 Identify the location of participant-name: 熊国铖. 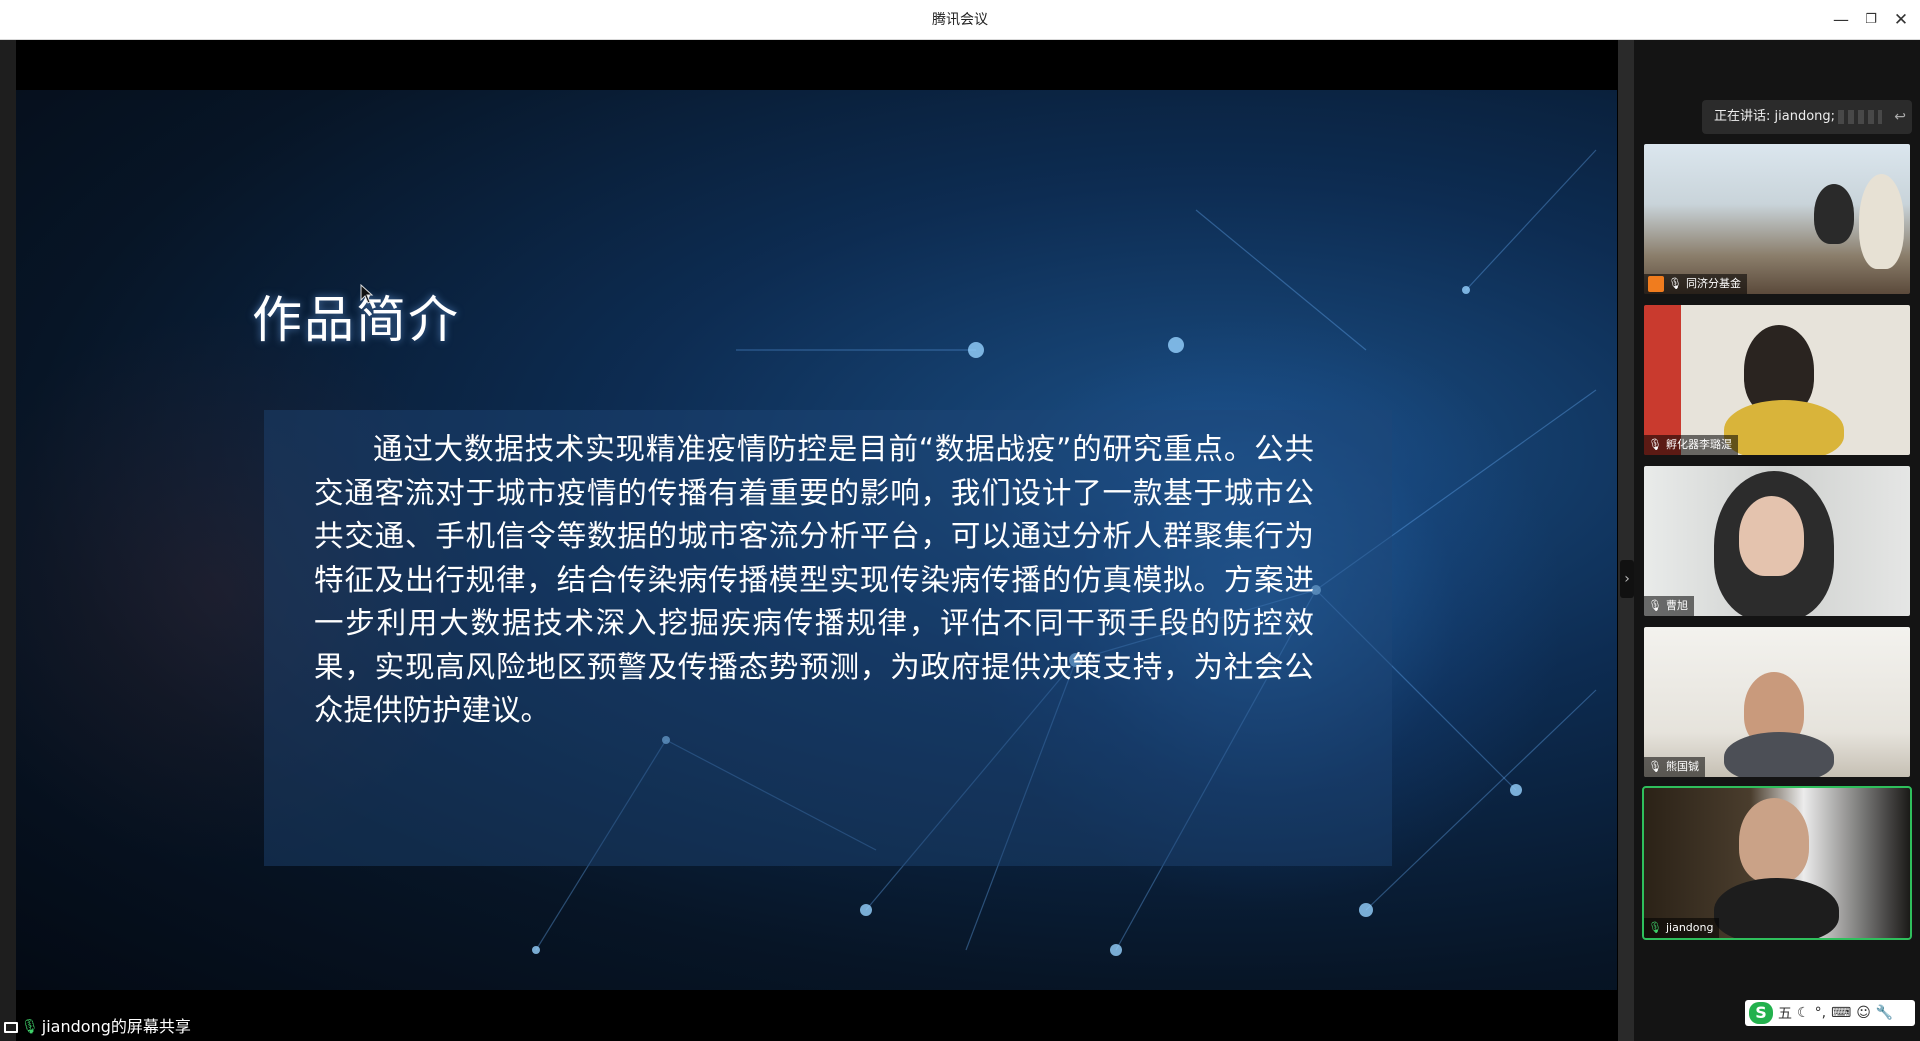
(1682, 766).